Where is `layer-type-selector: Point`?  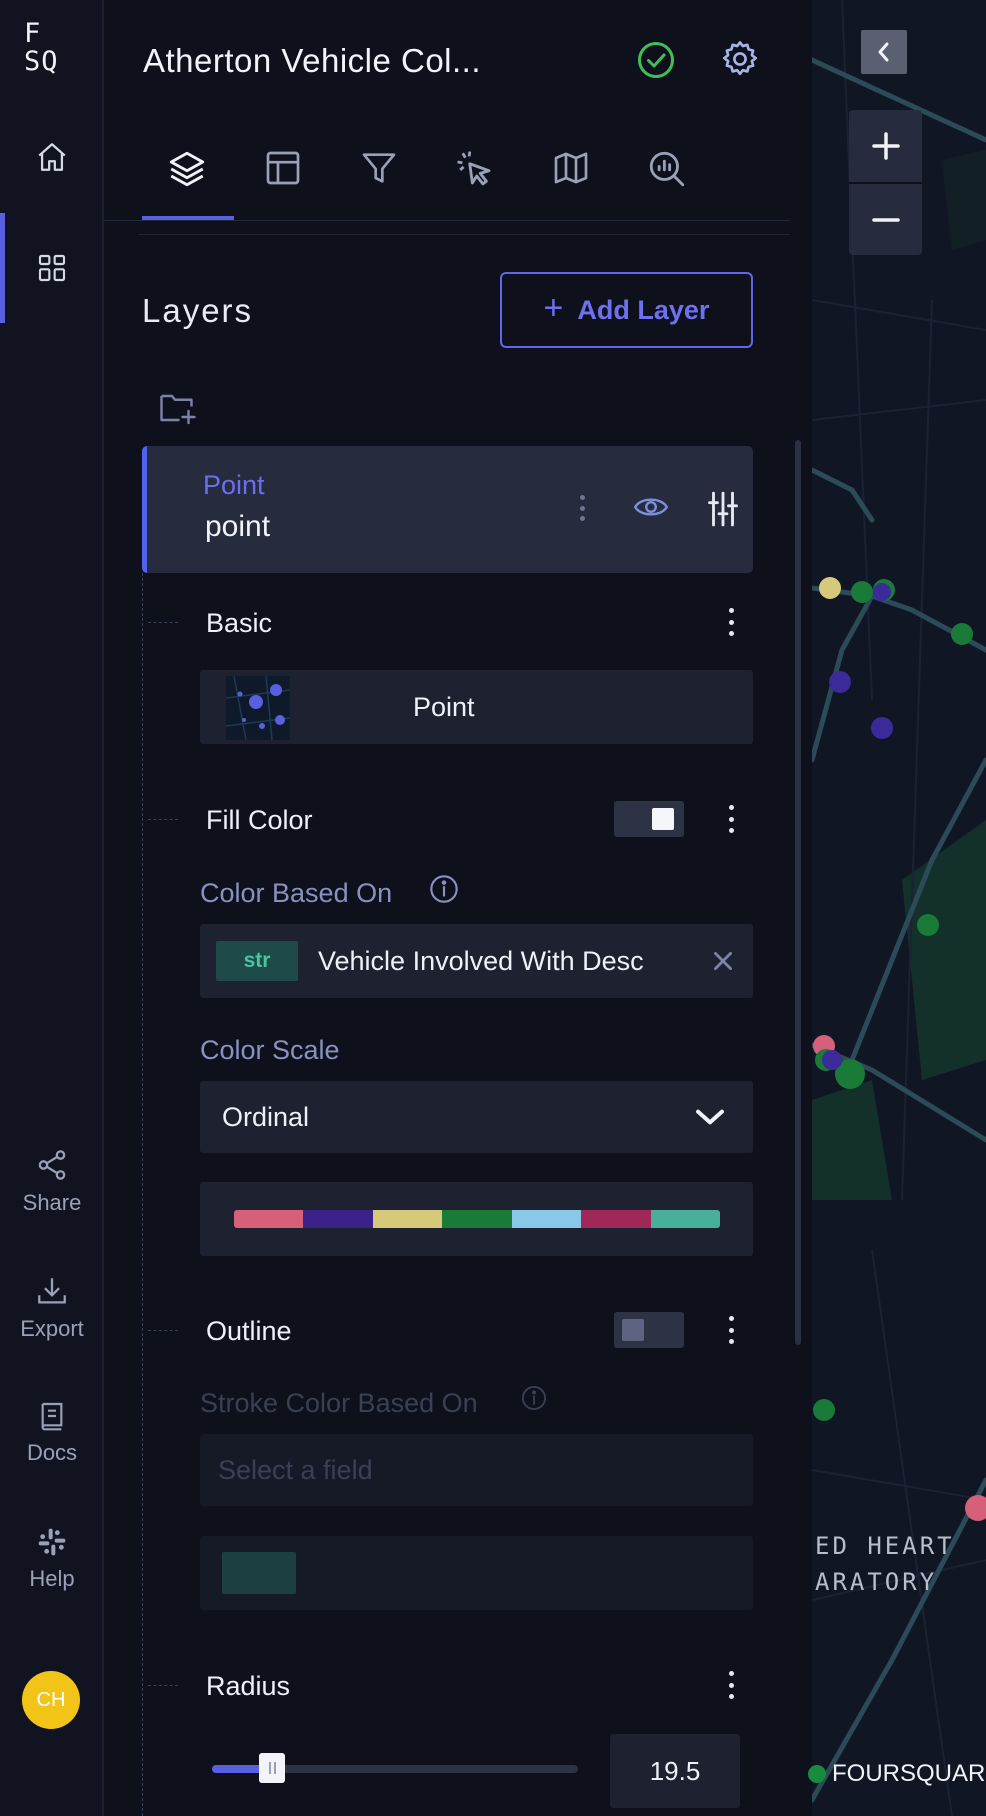 layer-type-selector: Point is located at coordinates (476, 707).